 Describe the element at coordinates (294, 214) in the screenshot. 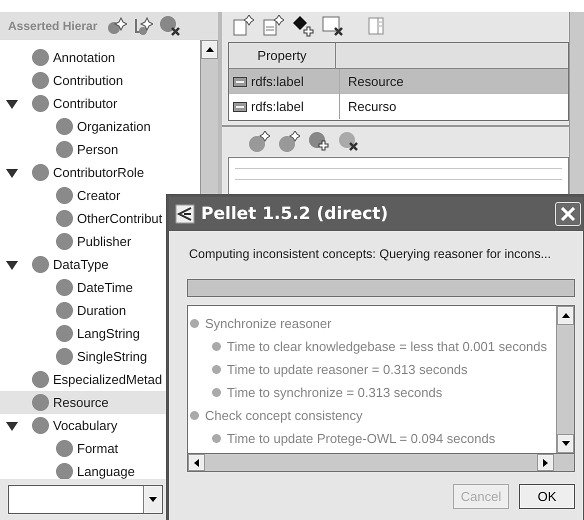

I see `window-title: Pellet 1.5.2 (direct)` at that location.